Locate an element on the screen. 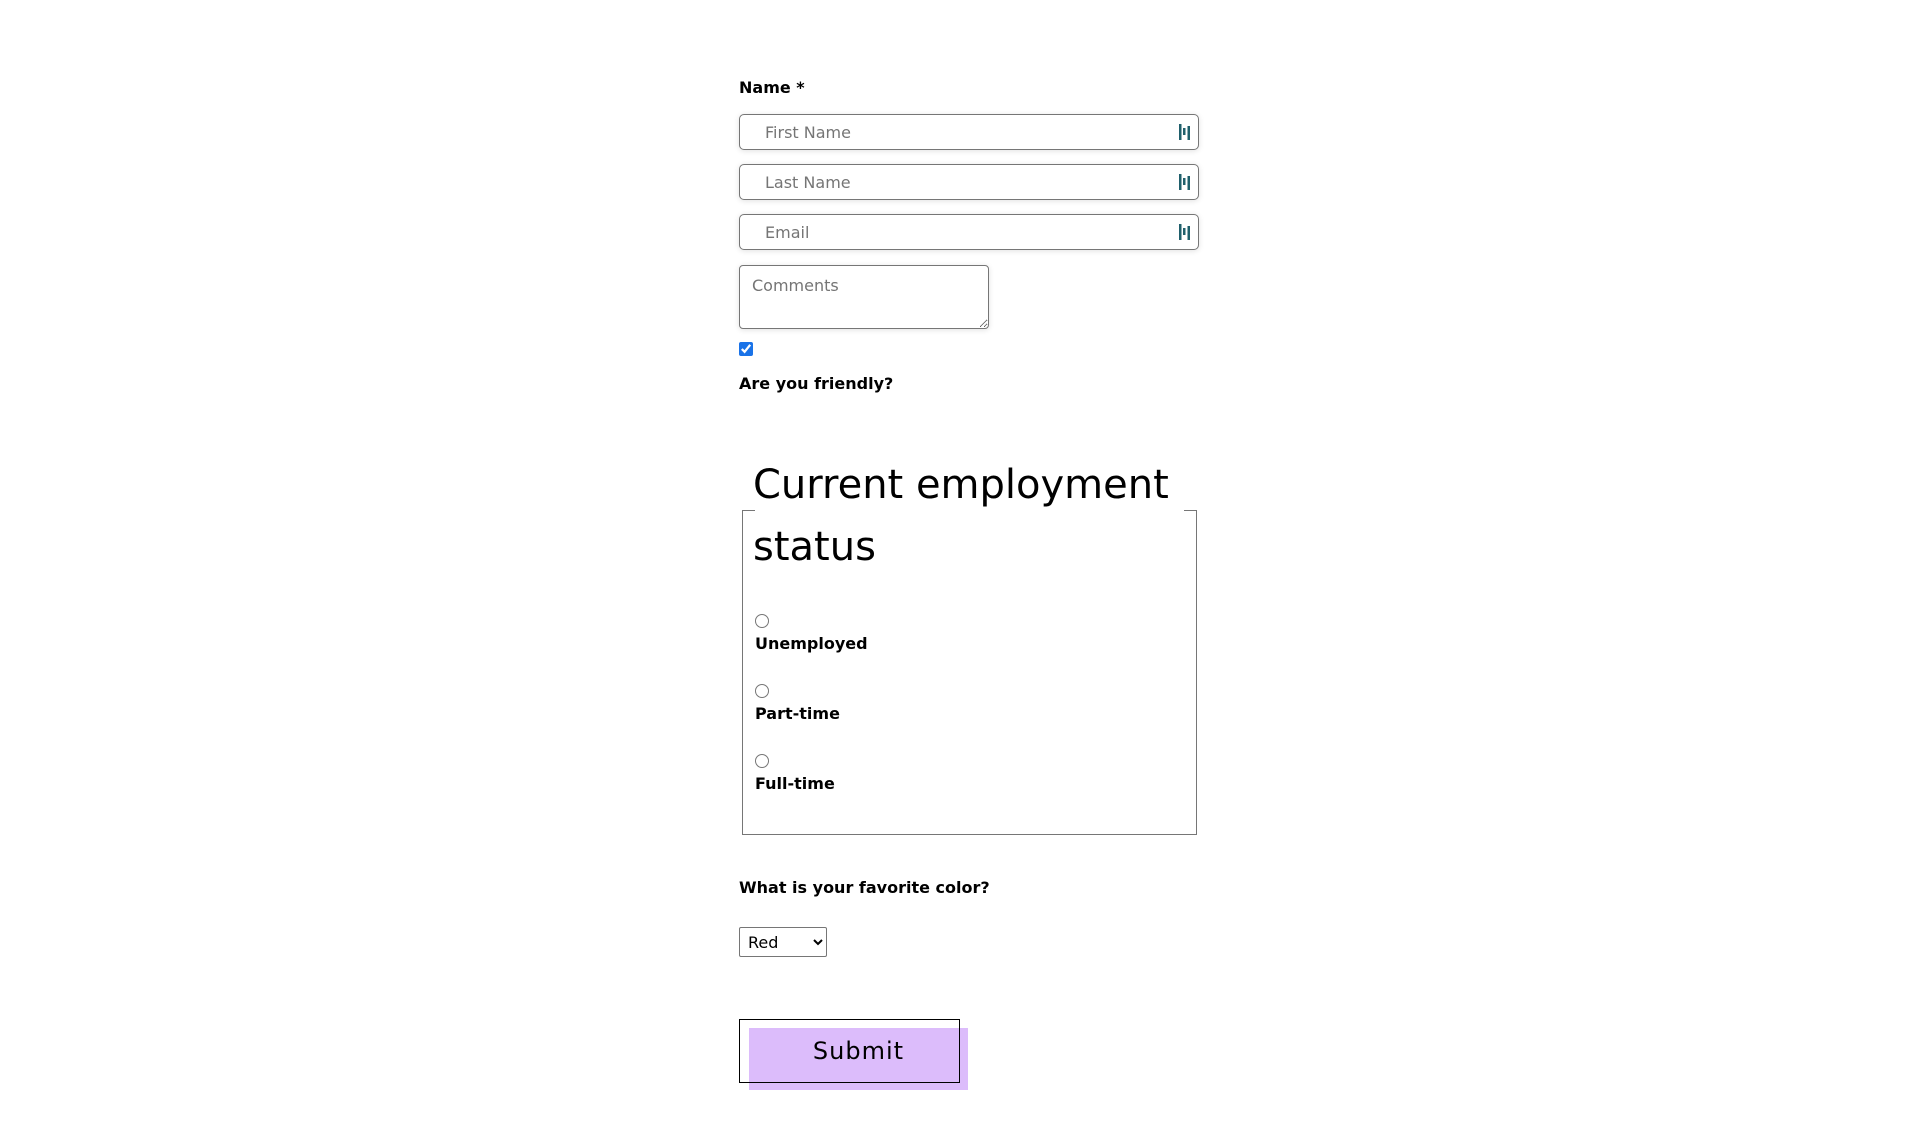 Image resolution: width=1920 pixels, height=1136 pixels. first-name-field is located at coordinates (969, 132).